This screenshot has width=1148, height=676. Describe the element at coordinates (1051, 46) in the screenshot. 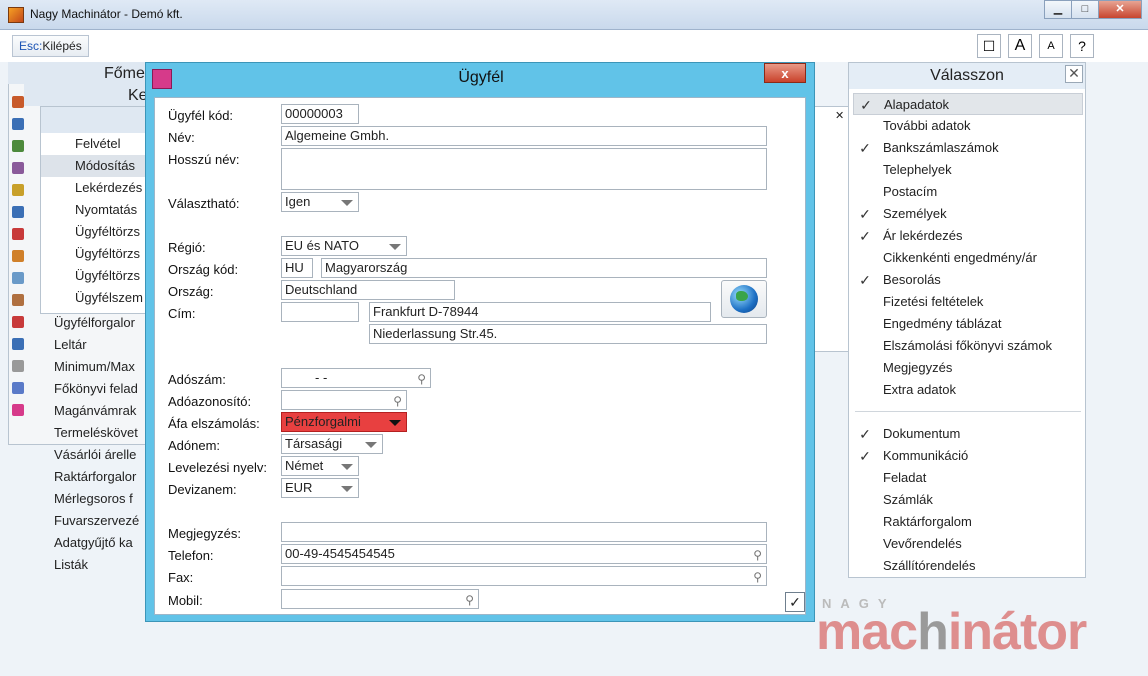

I see `font-small-icon: A` at that location.